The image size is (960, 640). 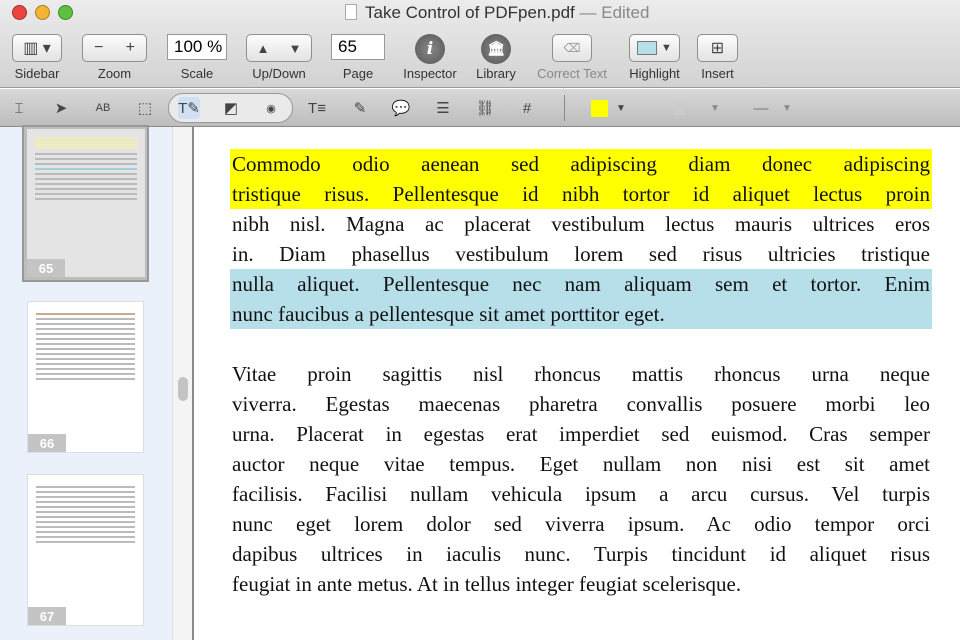 What do you see at coordinates (263, 48) in the screenshot?
I see `page-up-icon: ▲` at bounding box center [263, 48].